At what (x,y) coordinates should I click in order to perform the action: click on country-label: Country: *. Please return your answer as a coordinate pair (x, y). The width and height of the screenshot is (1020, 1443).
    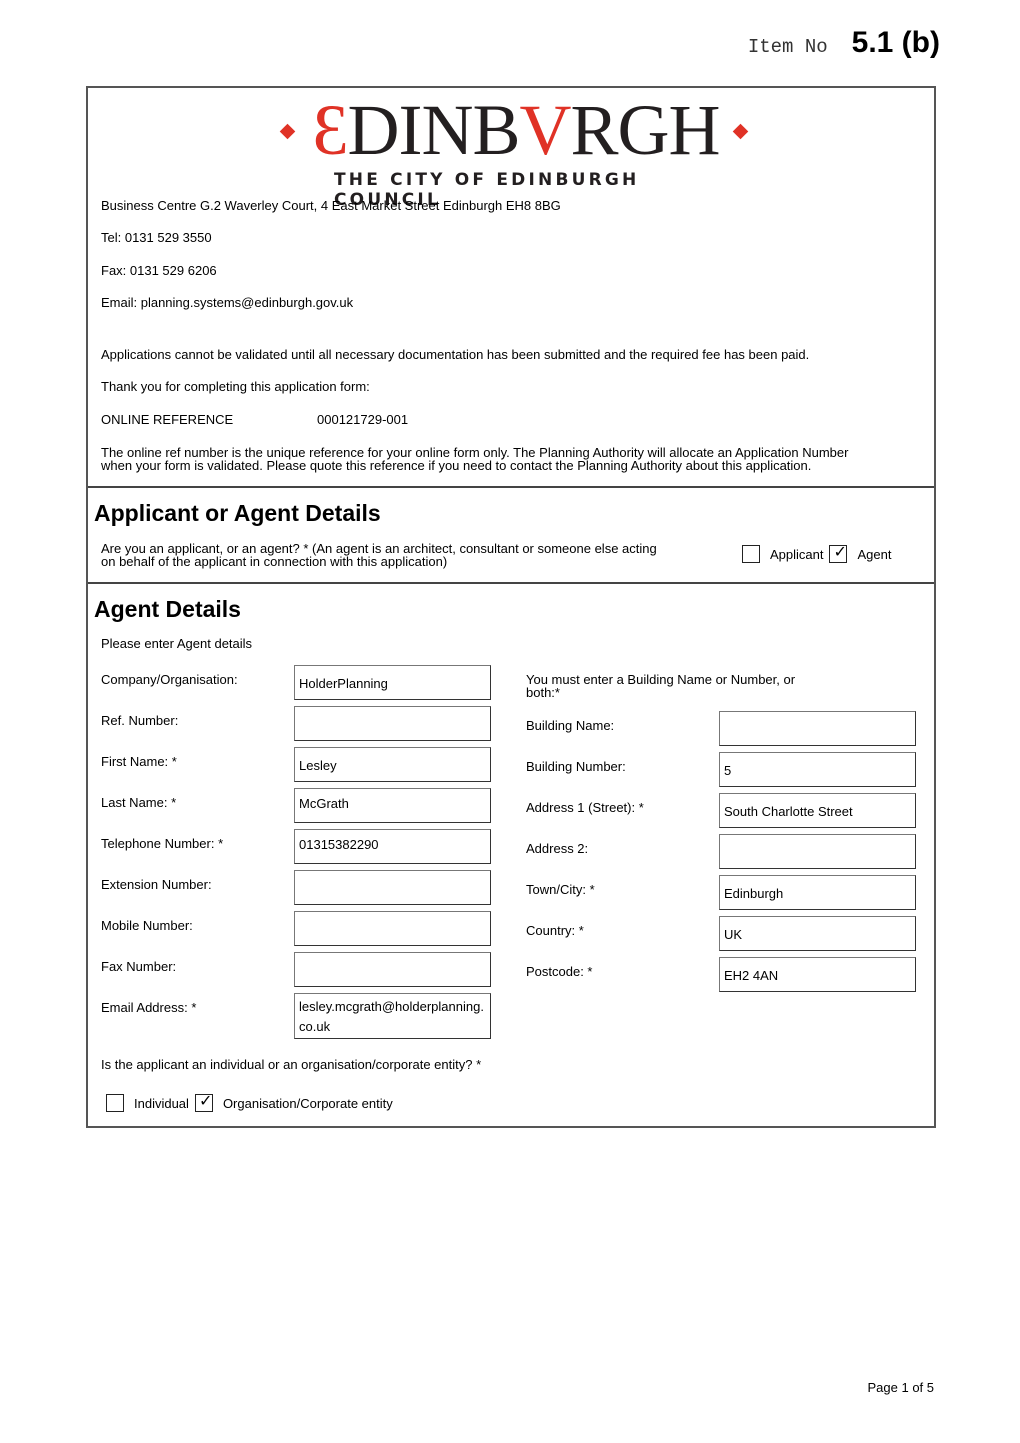
    Looking at the image, I should click on (555, 930).